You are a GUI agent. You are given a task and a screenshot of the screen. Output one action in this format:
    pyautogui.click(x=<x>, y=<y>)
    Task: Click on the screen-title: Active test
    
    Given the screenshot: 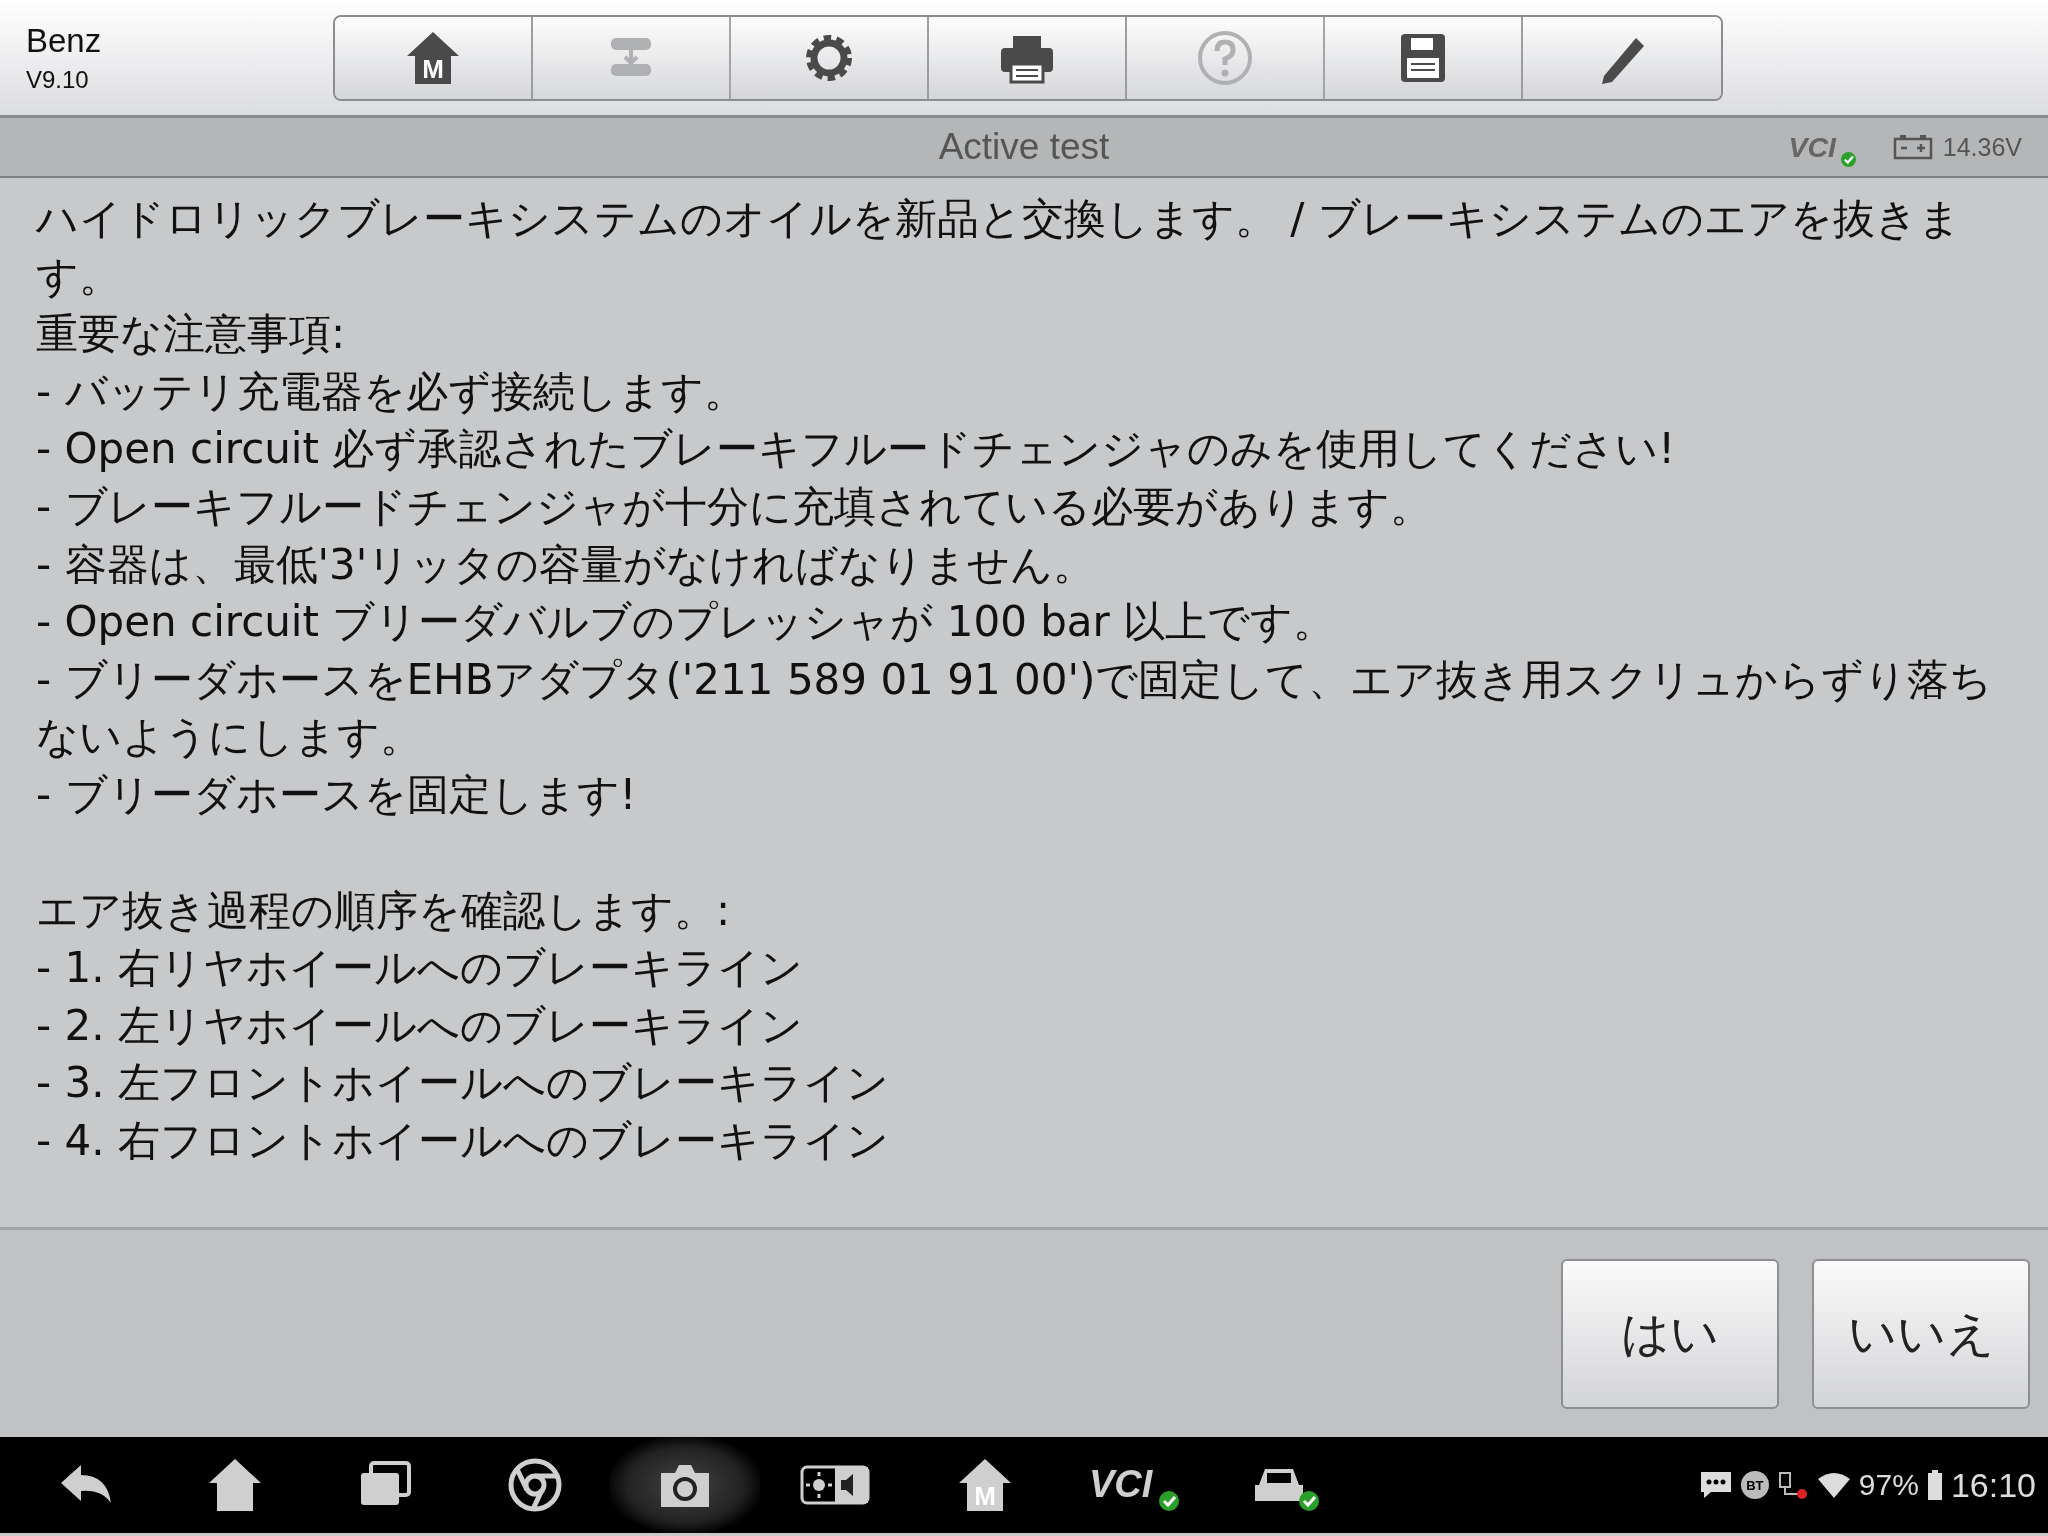 What is the action you would take?
    pyautogui.click(x=1024, y=147)
    